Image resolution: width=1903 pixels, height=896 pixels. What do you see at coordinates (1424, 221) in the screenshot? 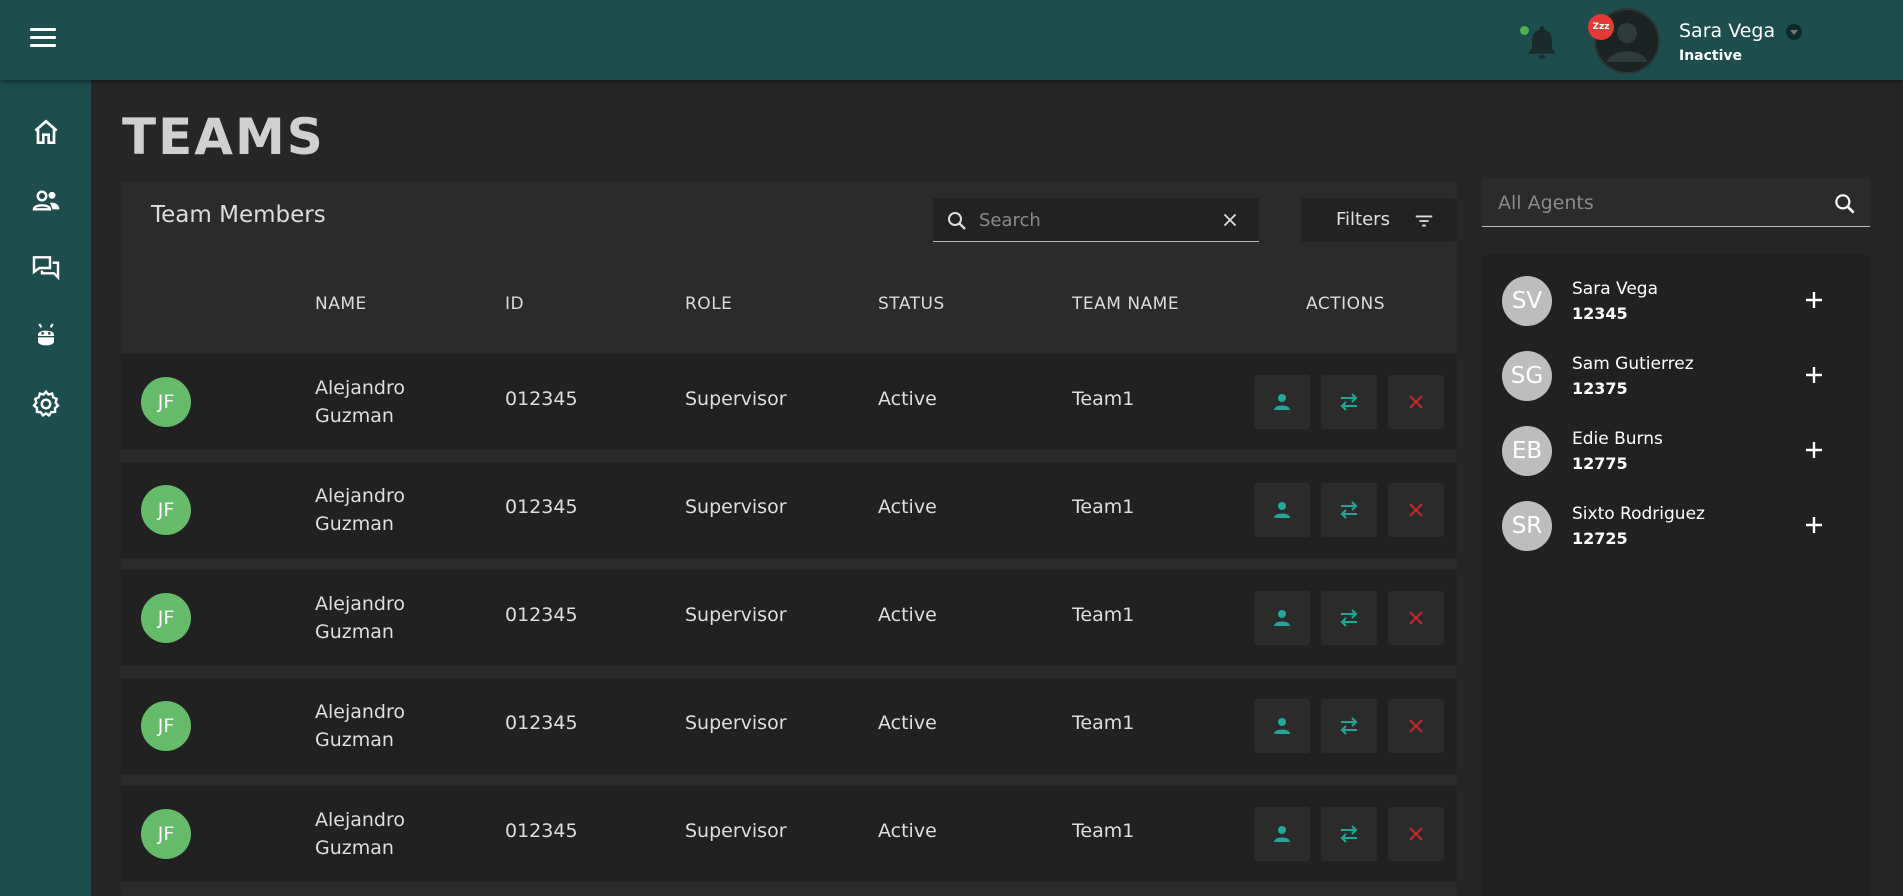
I see `filter-icon` at bounding box center [1424, 221].